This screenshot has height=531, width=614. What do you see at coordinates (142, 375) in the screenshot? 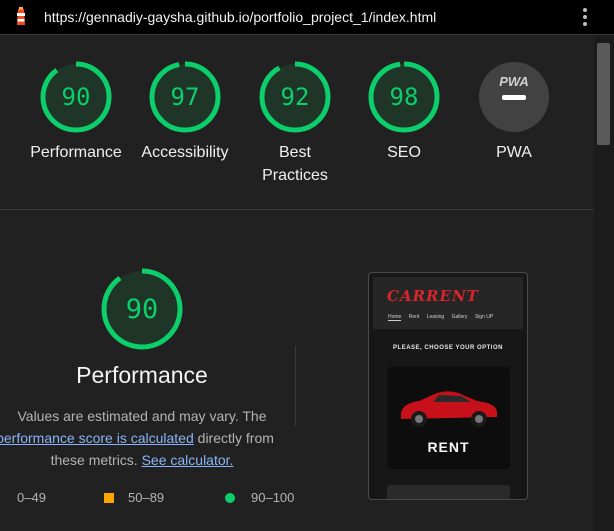
I see `performance-title: Performance` at bounding box center [142, 375].